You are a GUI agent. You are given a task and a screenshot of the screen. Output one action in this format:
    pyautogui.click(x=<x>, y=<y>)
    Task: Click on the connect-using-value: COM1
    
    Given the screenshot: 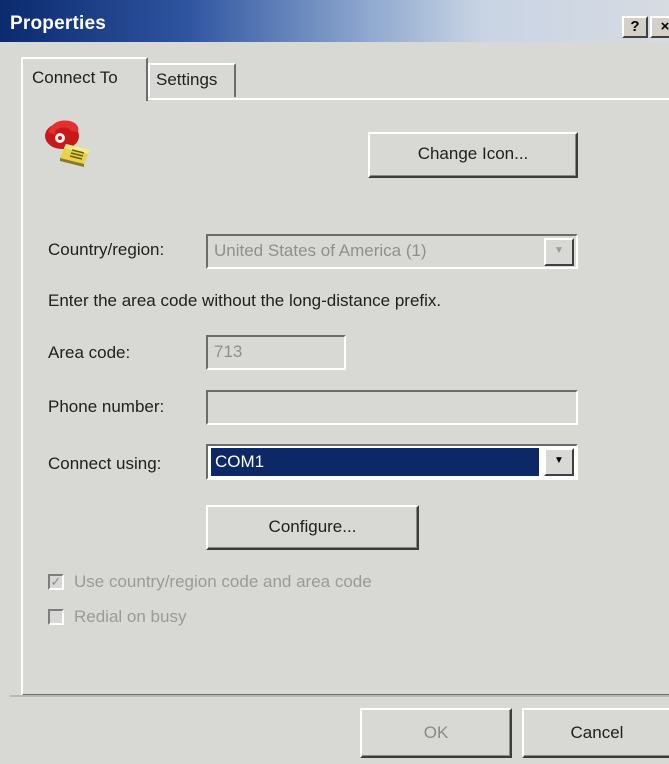 What is the action you would take?
    pyautogui.click(x=375, y=462)
    